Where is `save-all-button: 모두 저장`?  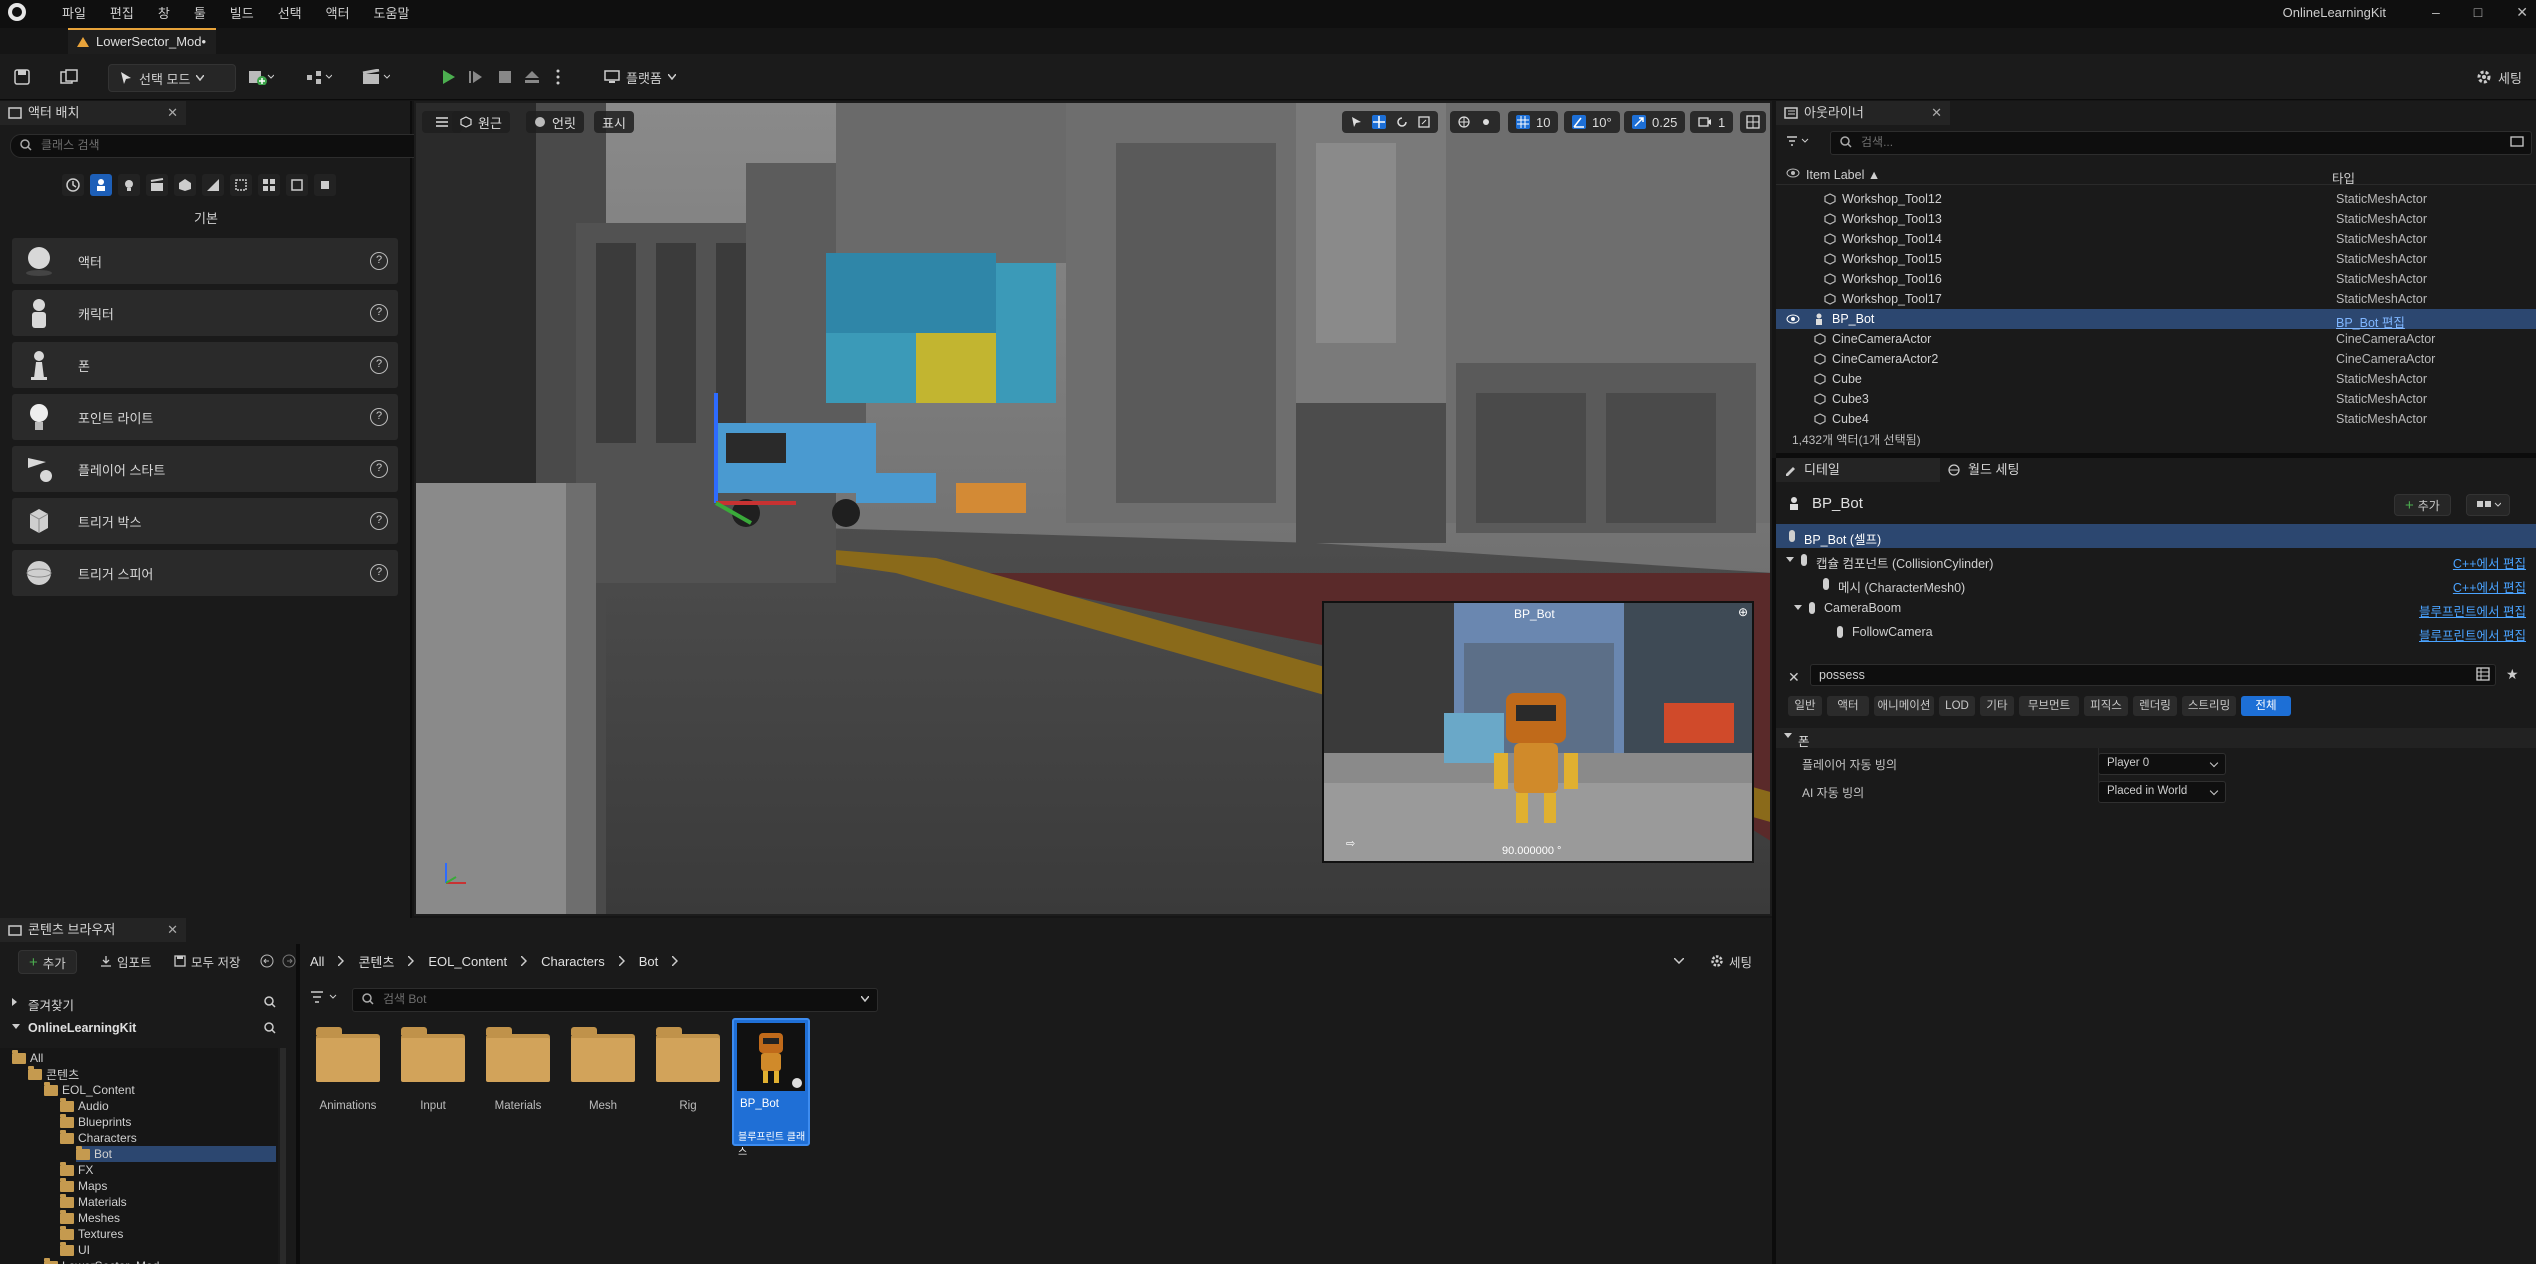
save-all-button: 모두 저장 is located at coordinates (207, 961).